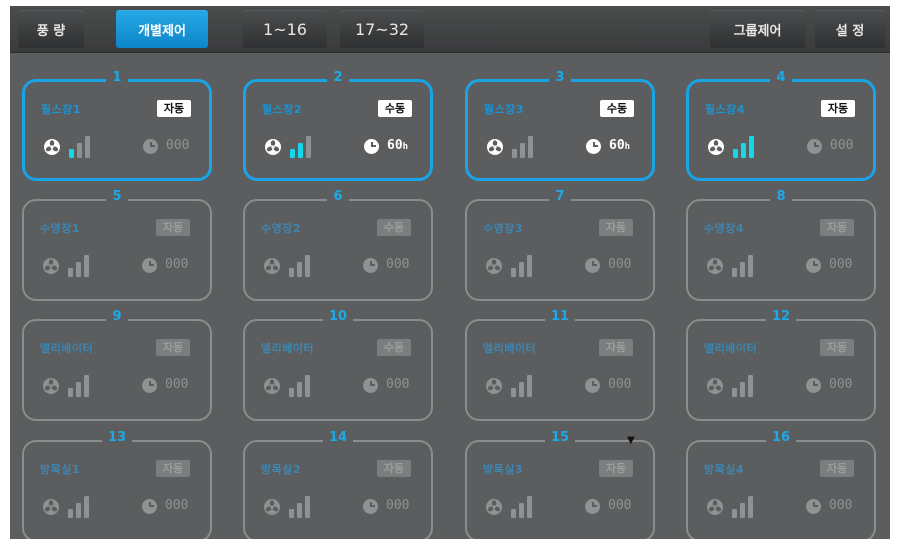 The height and width of the screenshot is (547, 901). Describe the element at coordinates (338, 245) in the screenshot. I see `zone-card: 6 수영장2 수동 000` at that location.